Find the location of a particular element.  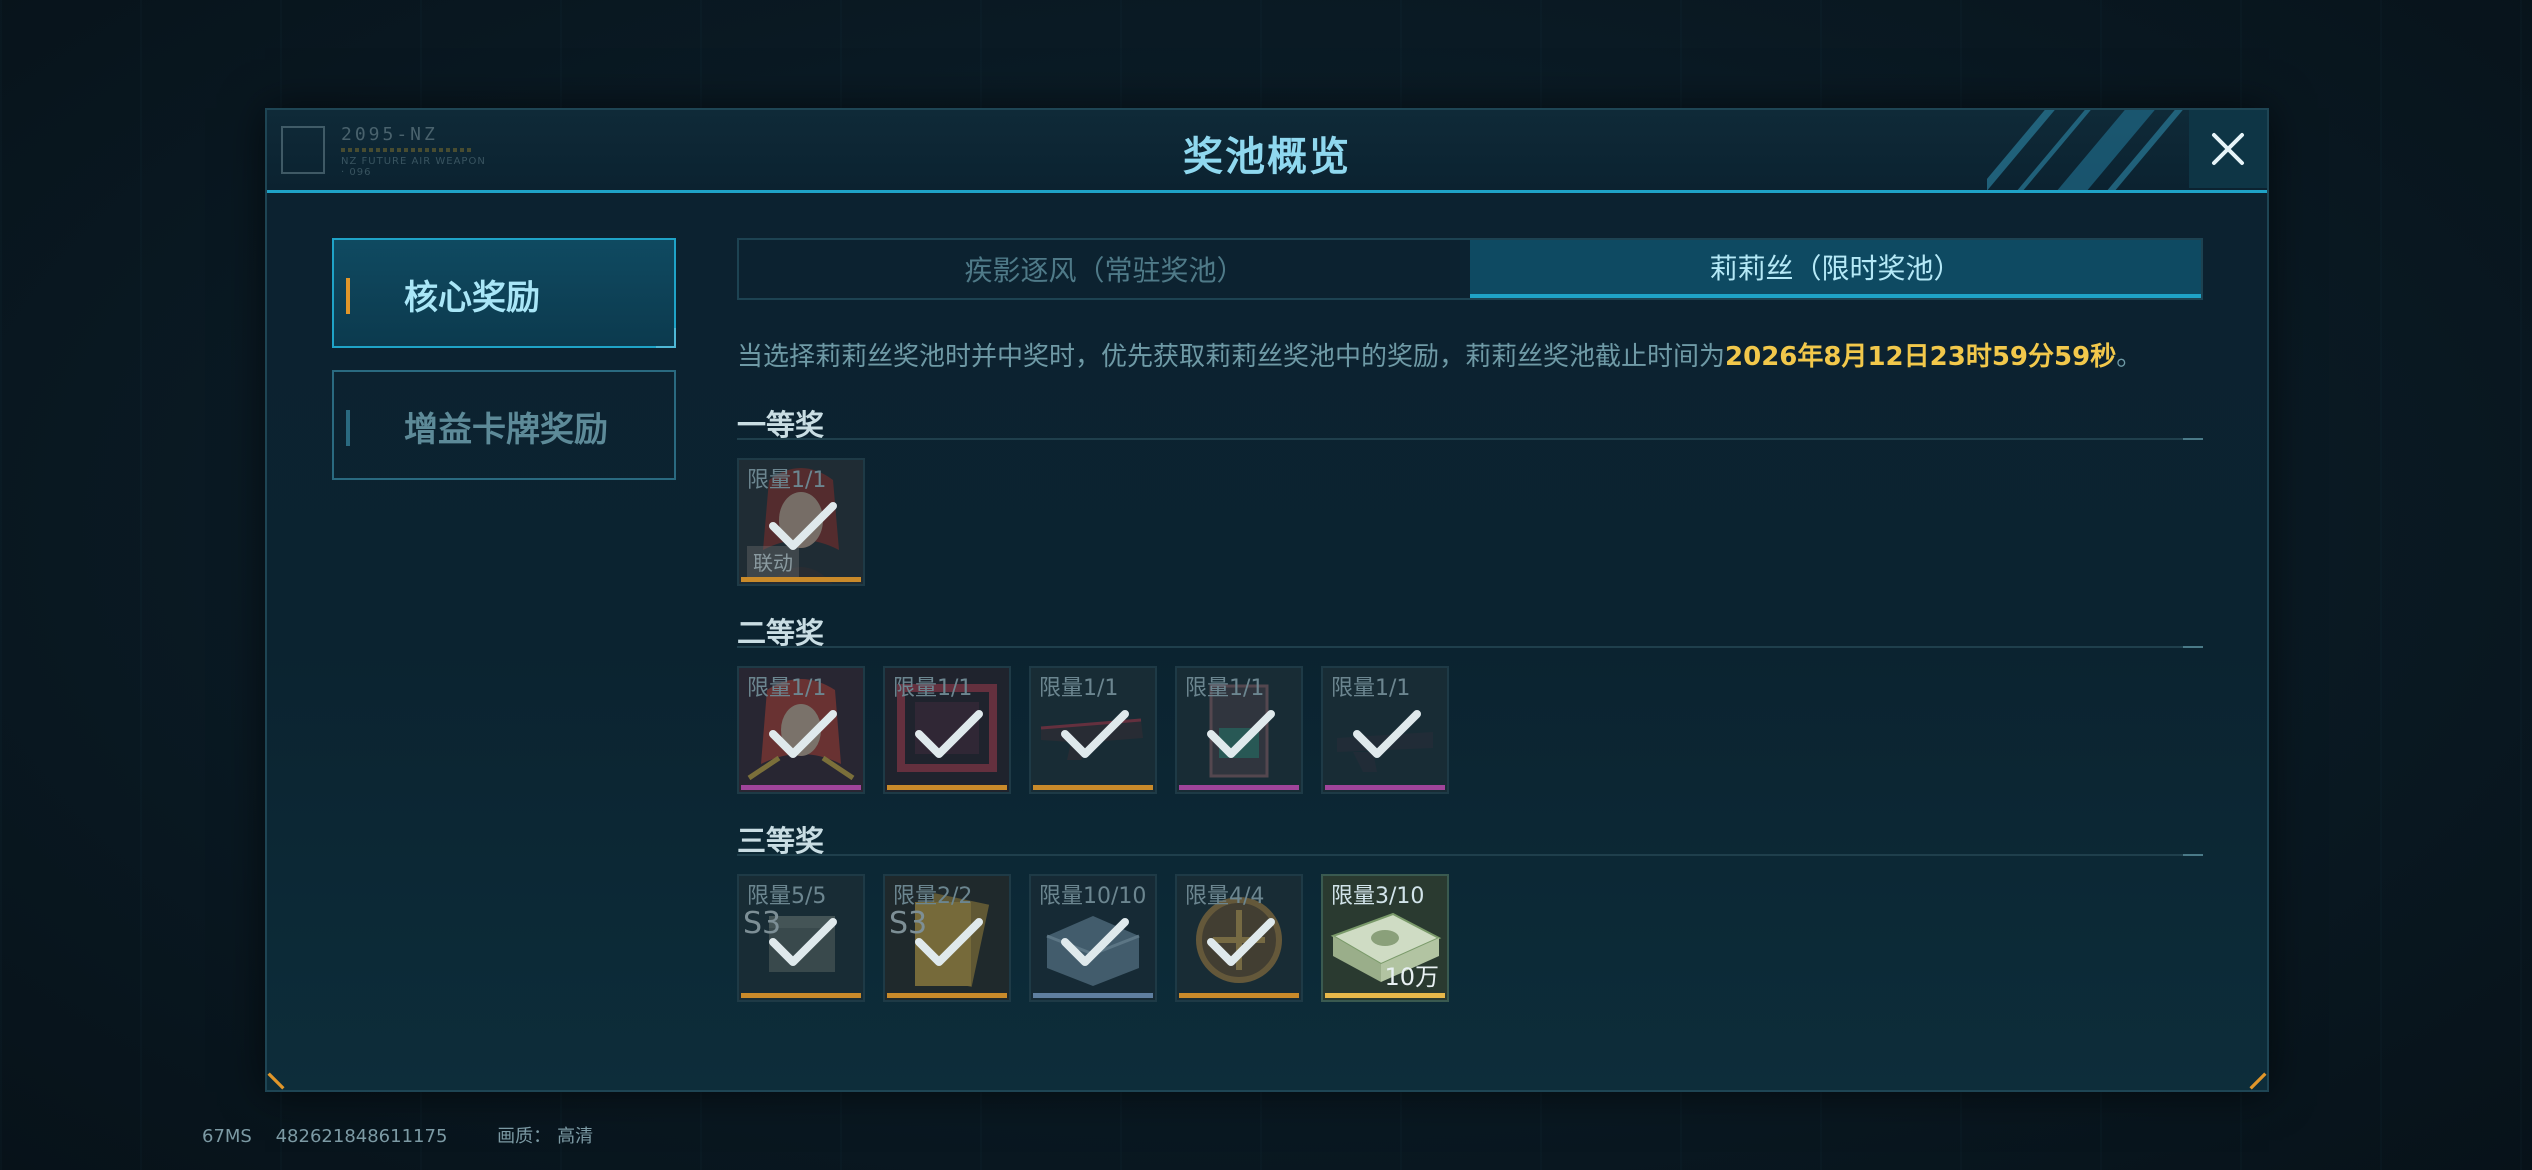

status-footer: 67MS 482621848611175 画质： 高清 is located at coordinates (406, 1135).